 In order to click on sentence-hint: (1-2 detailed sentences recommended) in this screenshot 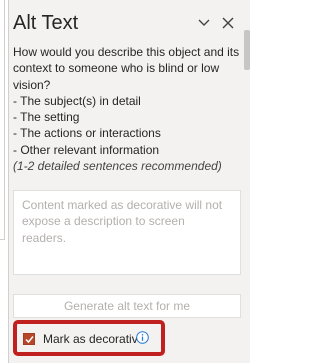, I will do `click(117, 166)`.